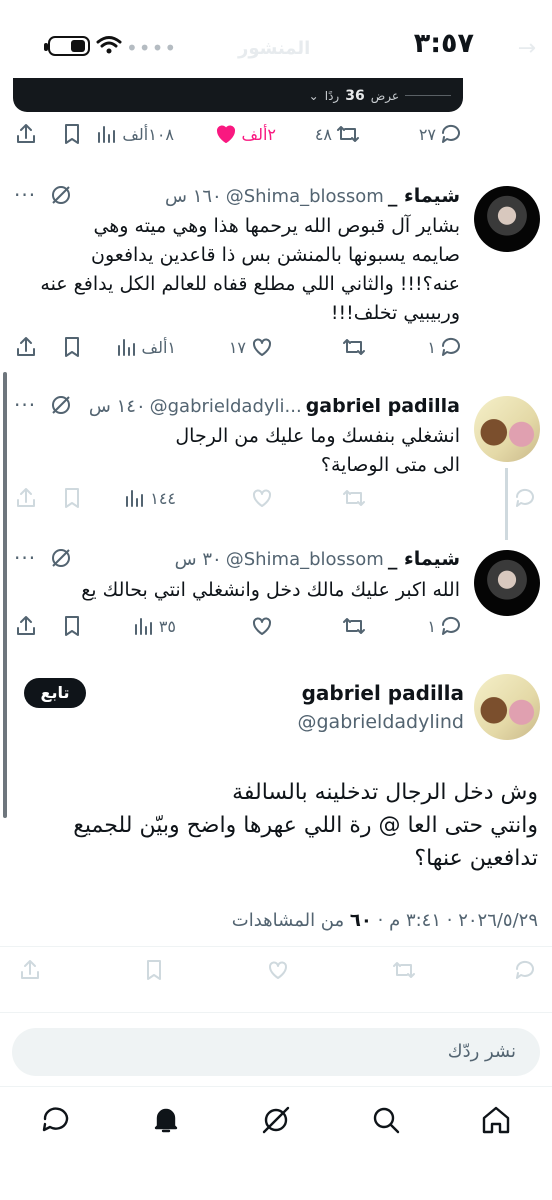  I want to click on home-icon, so click(496, 1120).